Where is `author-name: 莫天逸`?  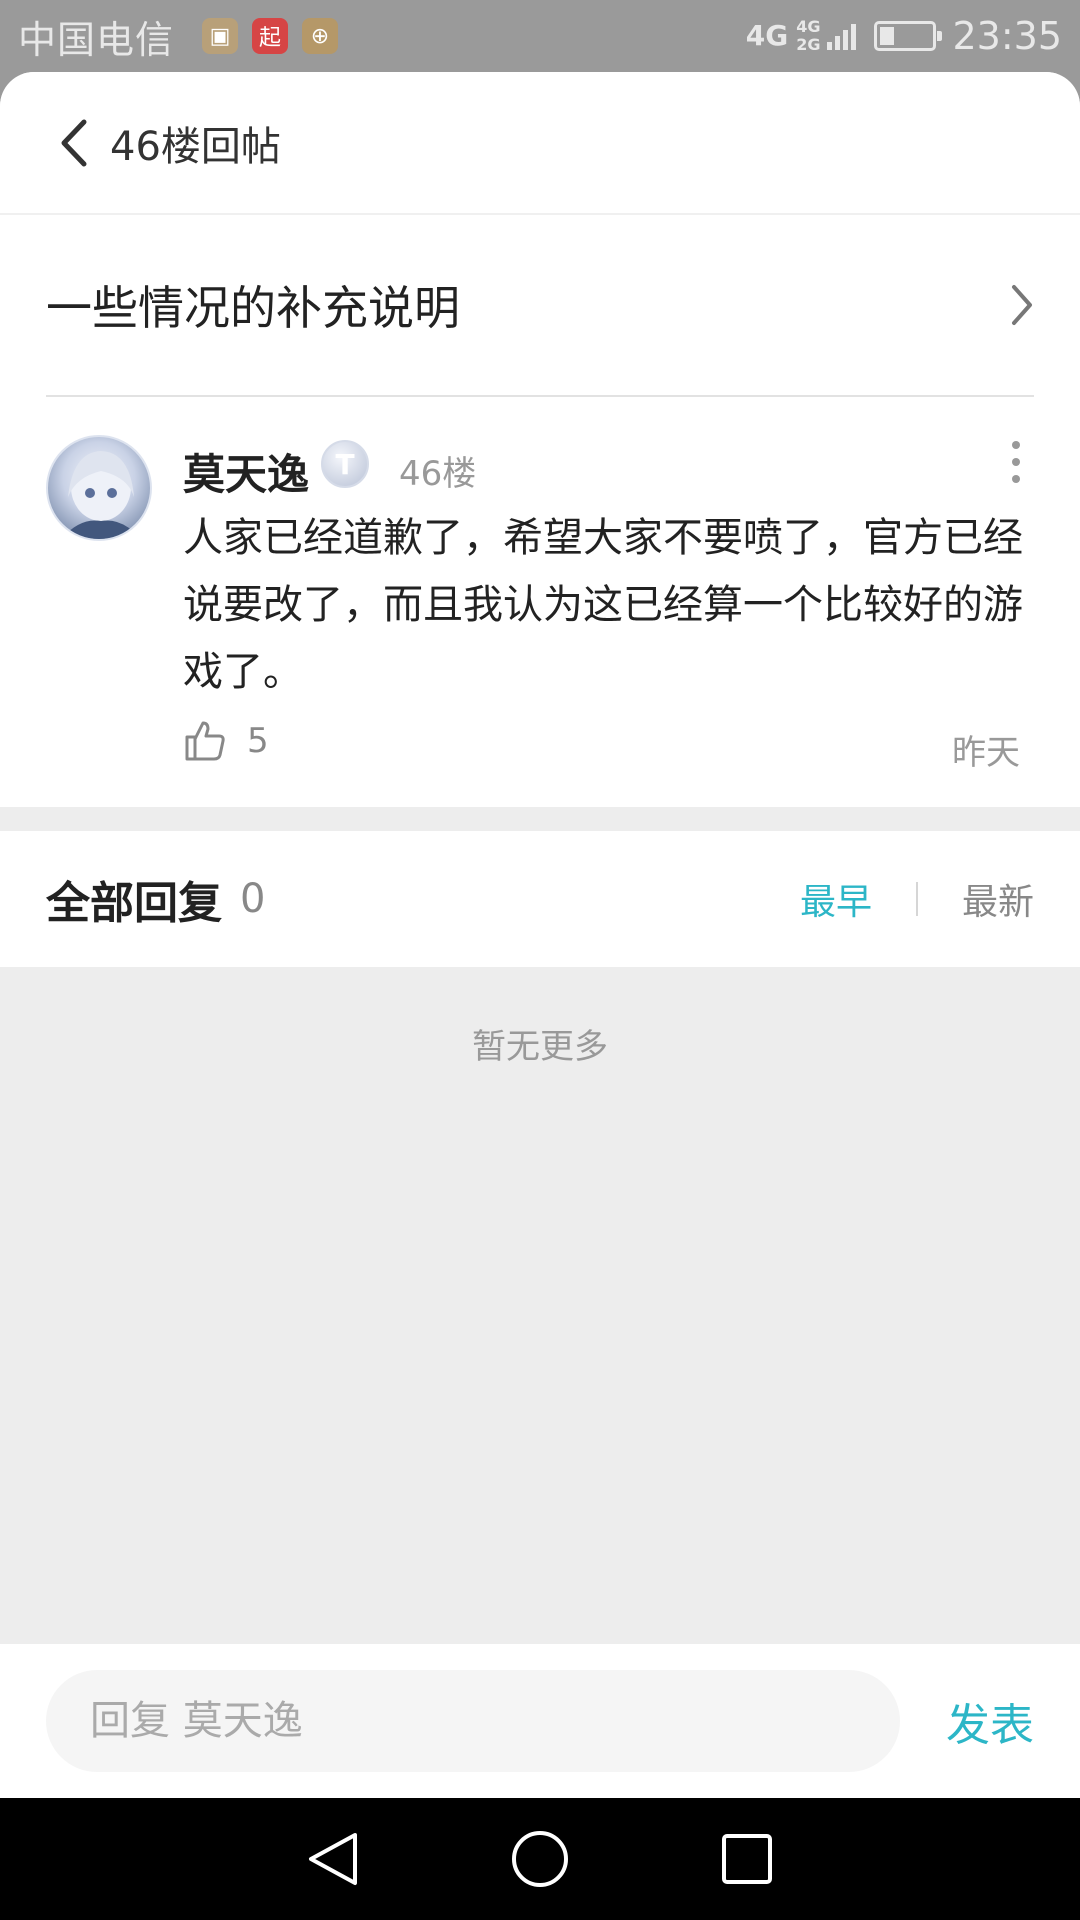
author-name: 莫天逸 is located at coordinates (246, 471).